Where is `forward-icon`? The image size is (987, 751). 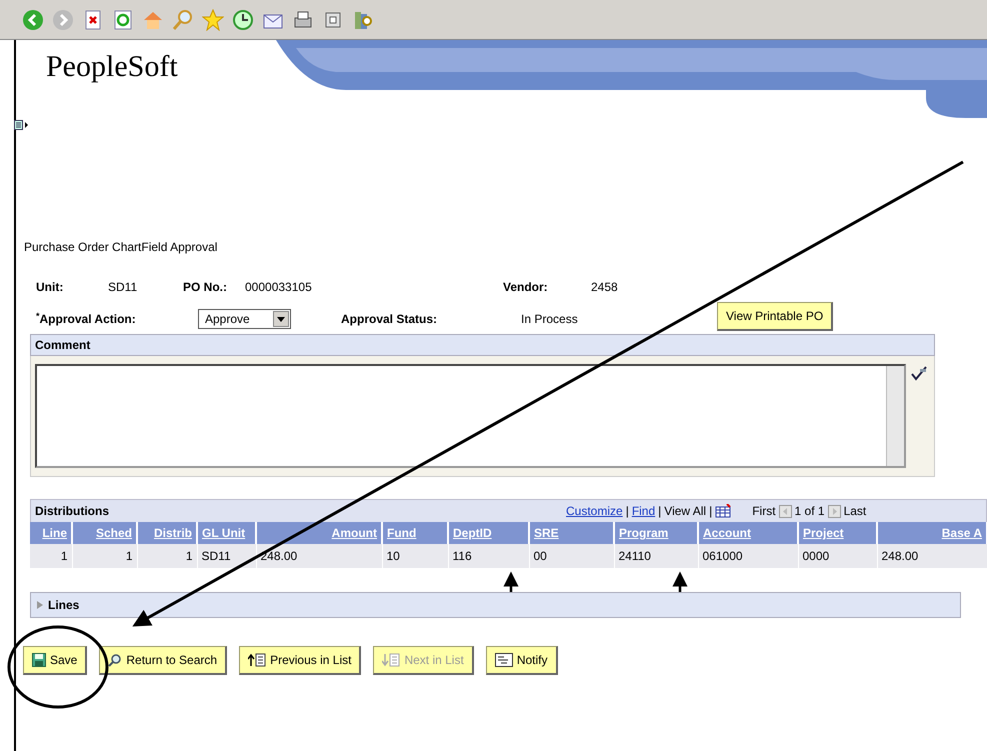 forward-icon is located at coordinates (63, 19).